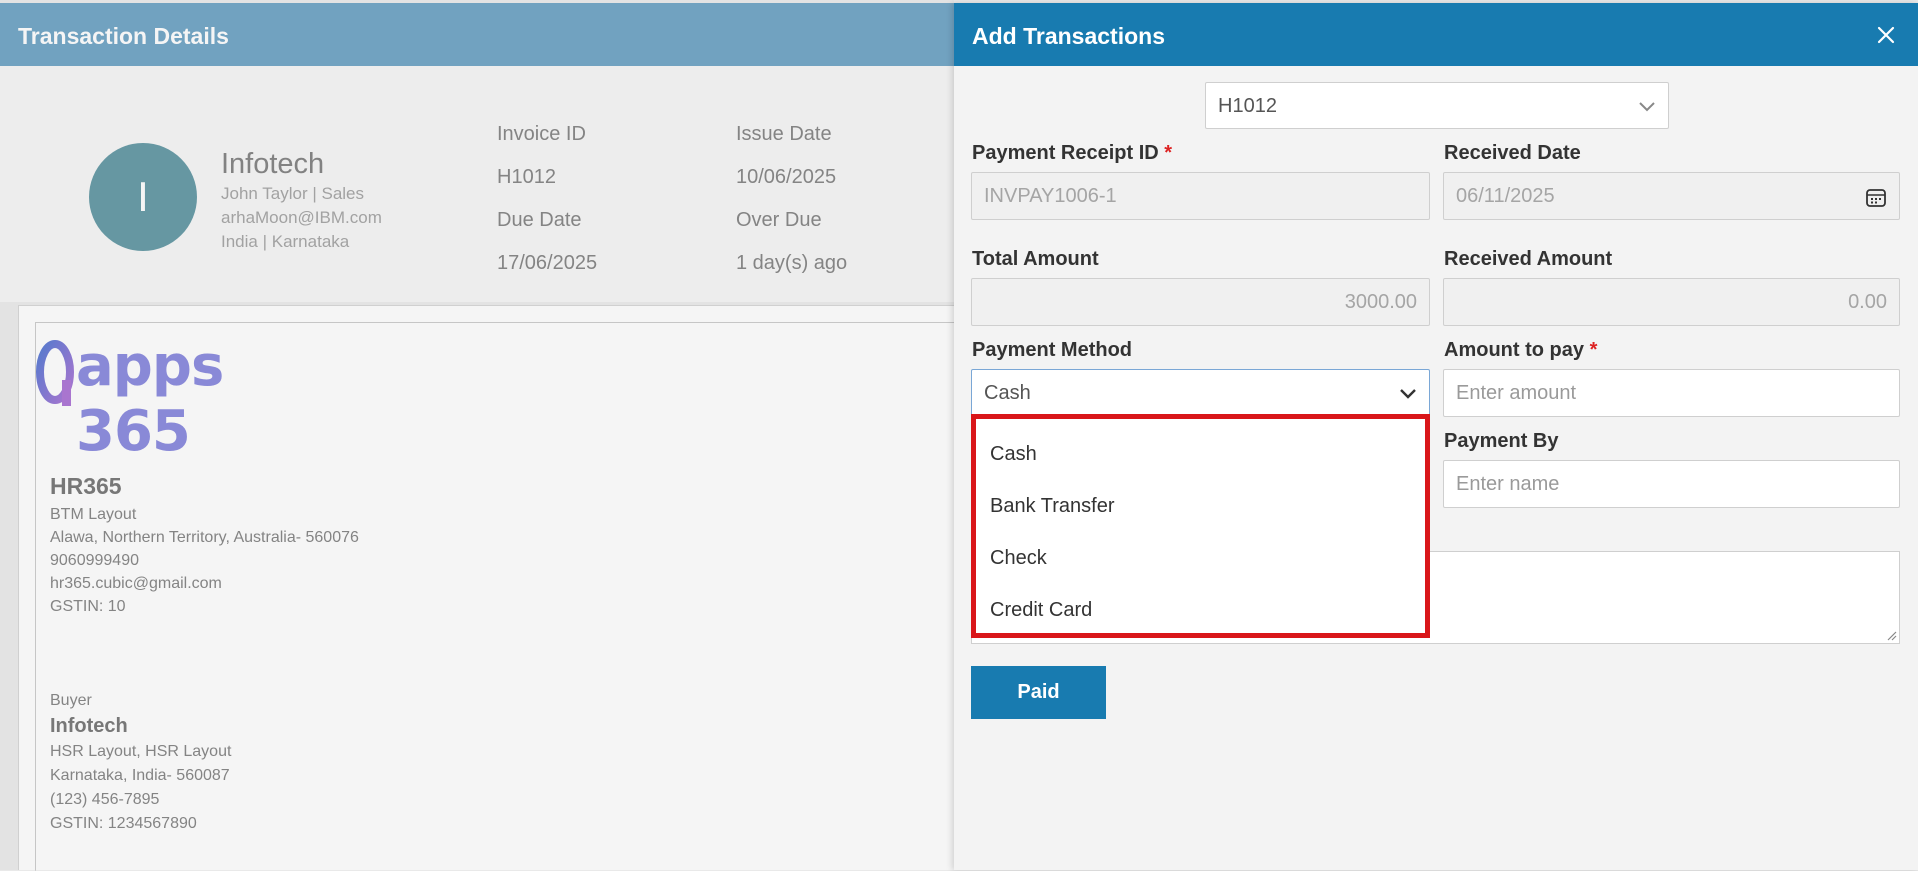 This screenshot has height=871, width=1918. What do you see at coordinates (1200, 526) in the screenshot?
I see `payment-method-dropdown: Cash Bank Transfer Check Credit Card` at bounding box center [1200, 526].